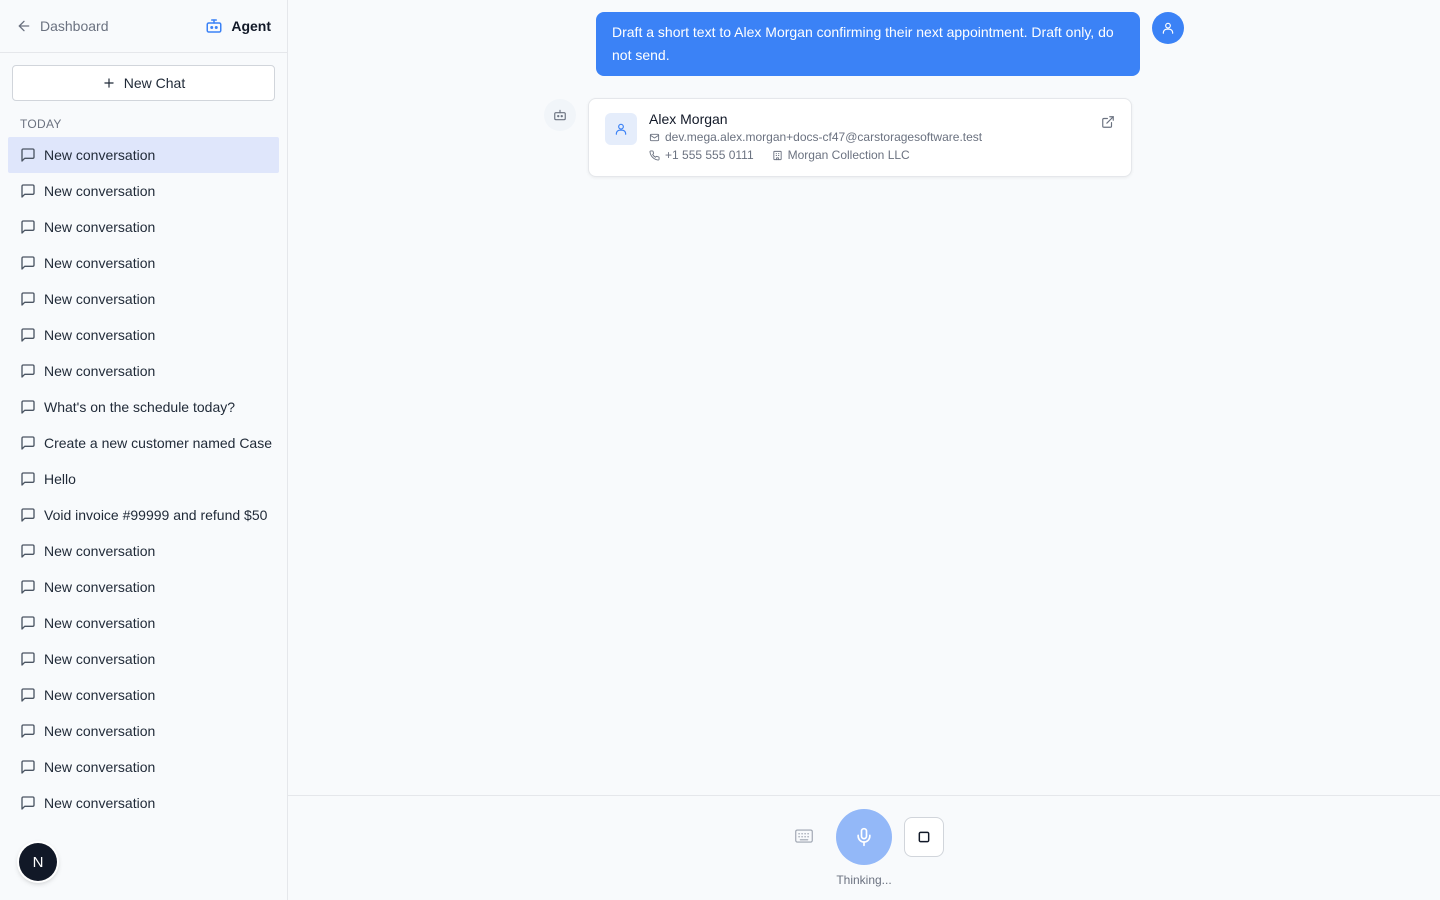 This screenshot has height=900, width=1440. What do you see at coordinates (156, 515) in the screenshot?
I see `conversation-title: Void invoice #99999 and refund $50` at bounding box center [156, 515].